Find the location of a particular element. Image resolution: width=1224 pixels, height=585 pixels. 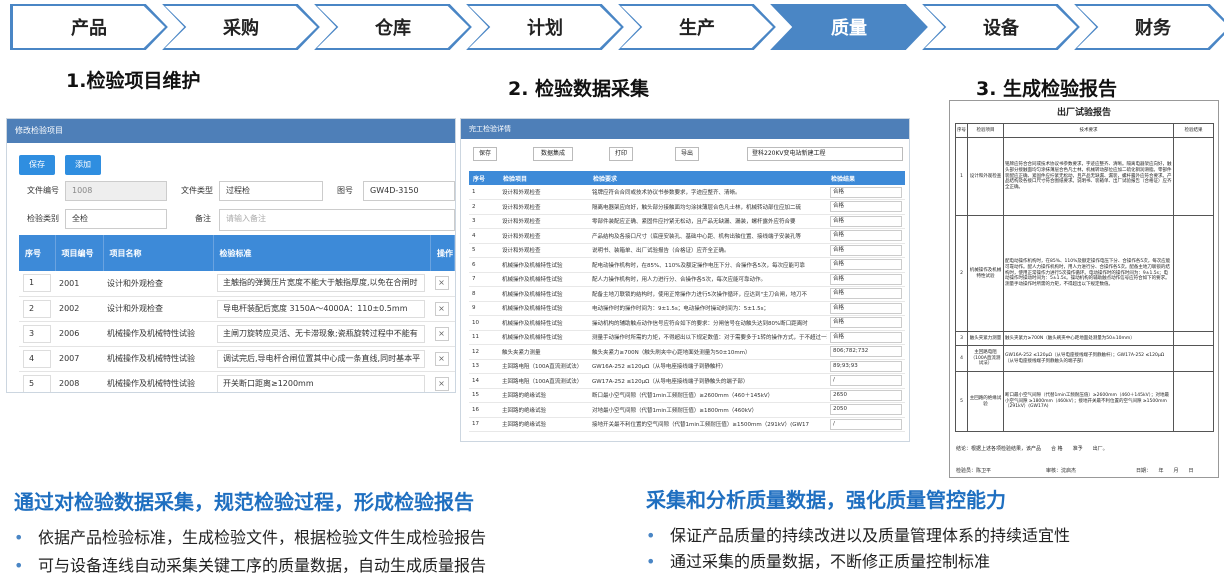

result-field: 2050 is located at coordinates (866, 410).